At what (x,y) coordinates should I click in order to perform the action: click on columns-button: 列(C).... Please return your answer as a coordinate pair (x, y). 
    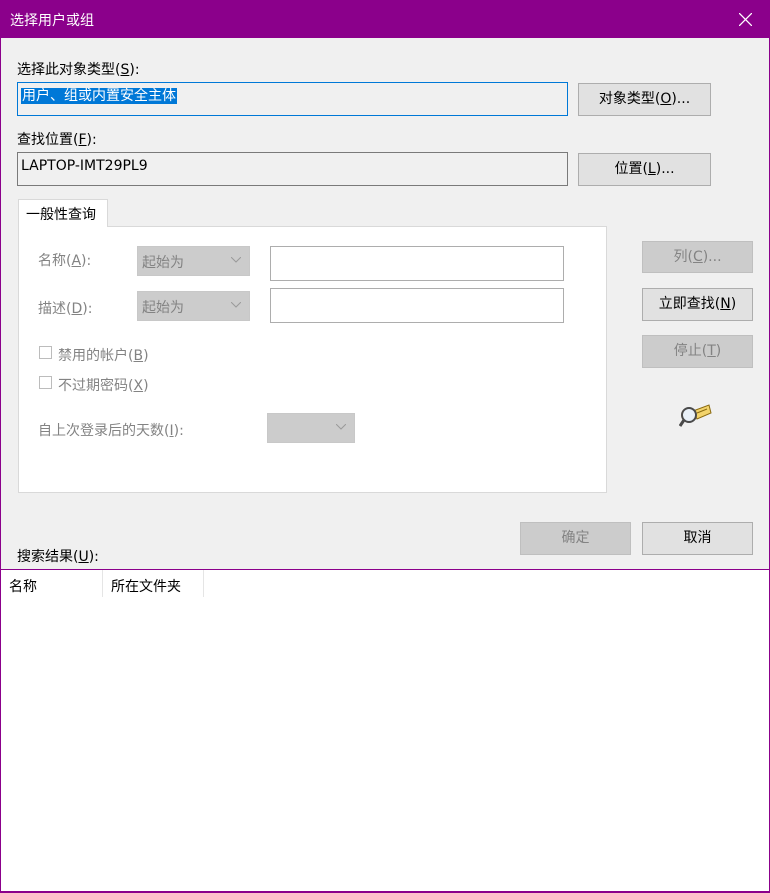
    Looking at the image, I should click on (697, 257).